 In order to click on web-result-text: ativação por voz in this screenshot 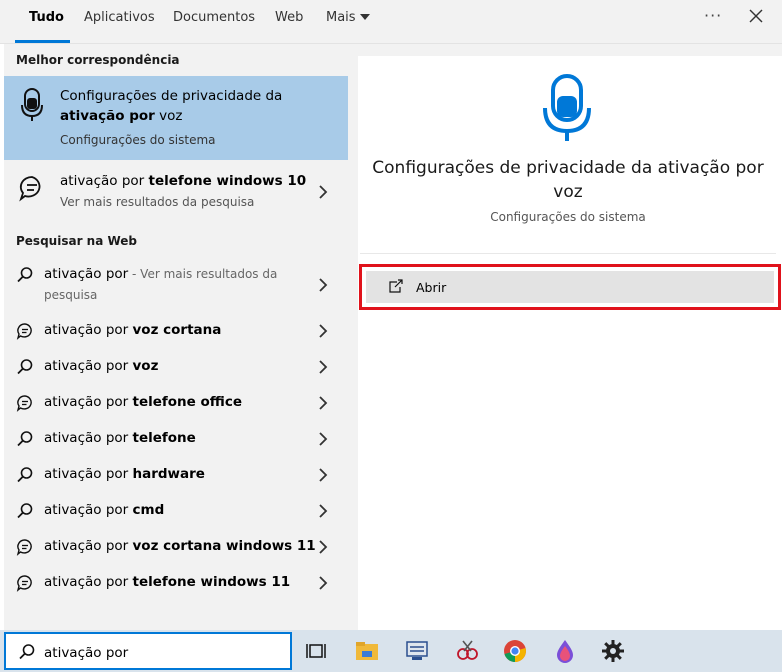, I will do `click(101, 366)`.